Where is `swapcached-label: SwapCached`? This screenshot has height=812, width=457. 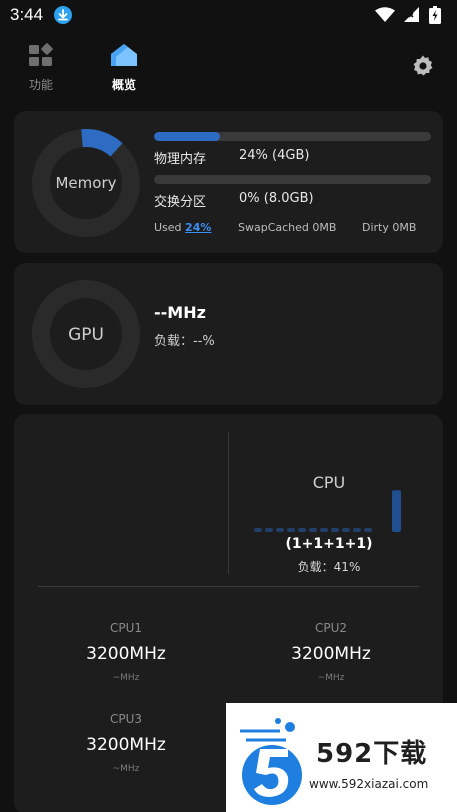 swapcached-label: SwapCached is located at coordinates (273, 227).